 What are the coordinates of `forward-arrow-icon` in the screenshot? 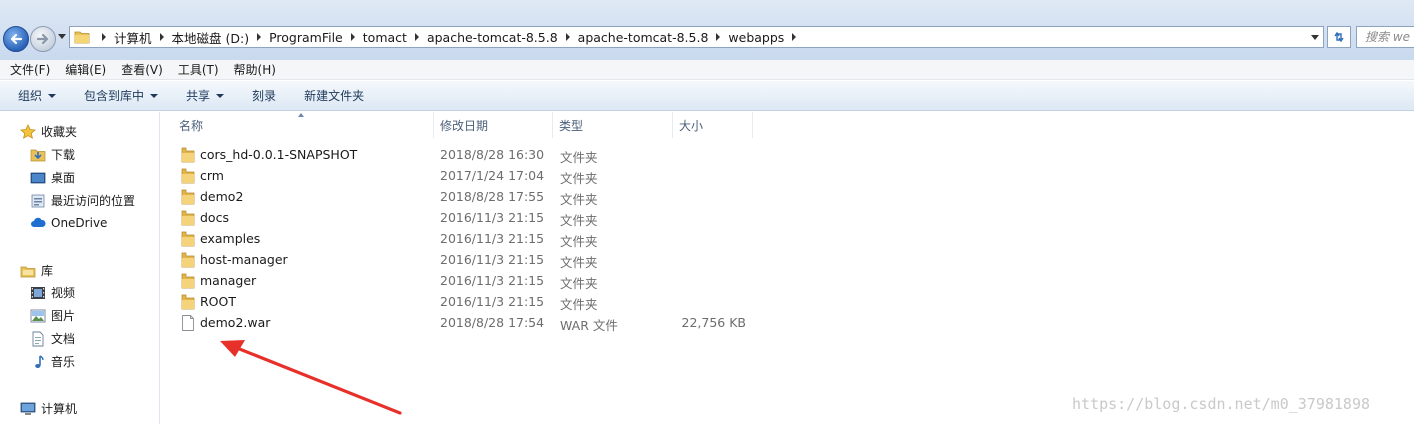 It's located at (42, 39).